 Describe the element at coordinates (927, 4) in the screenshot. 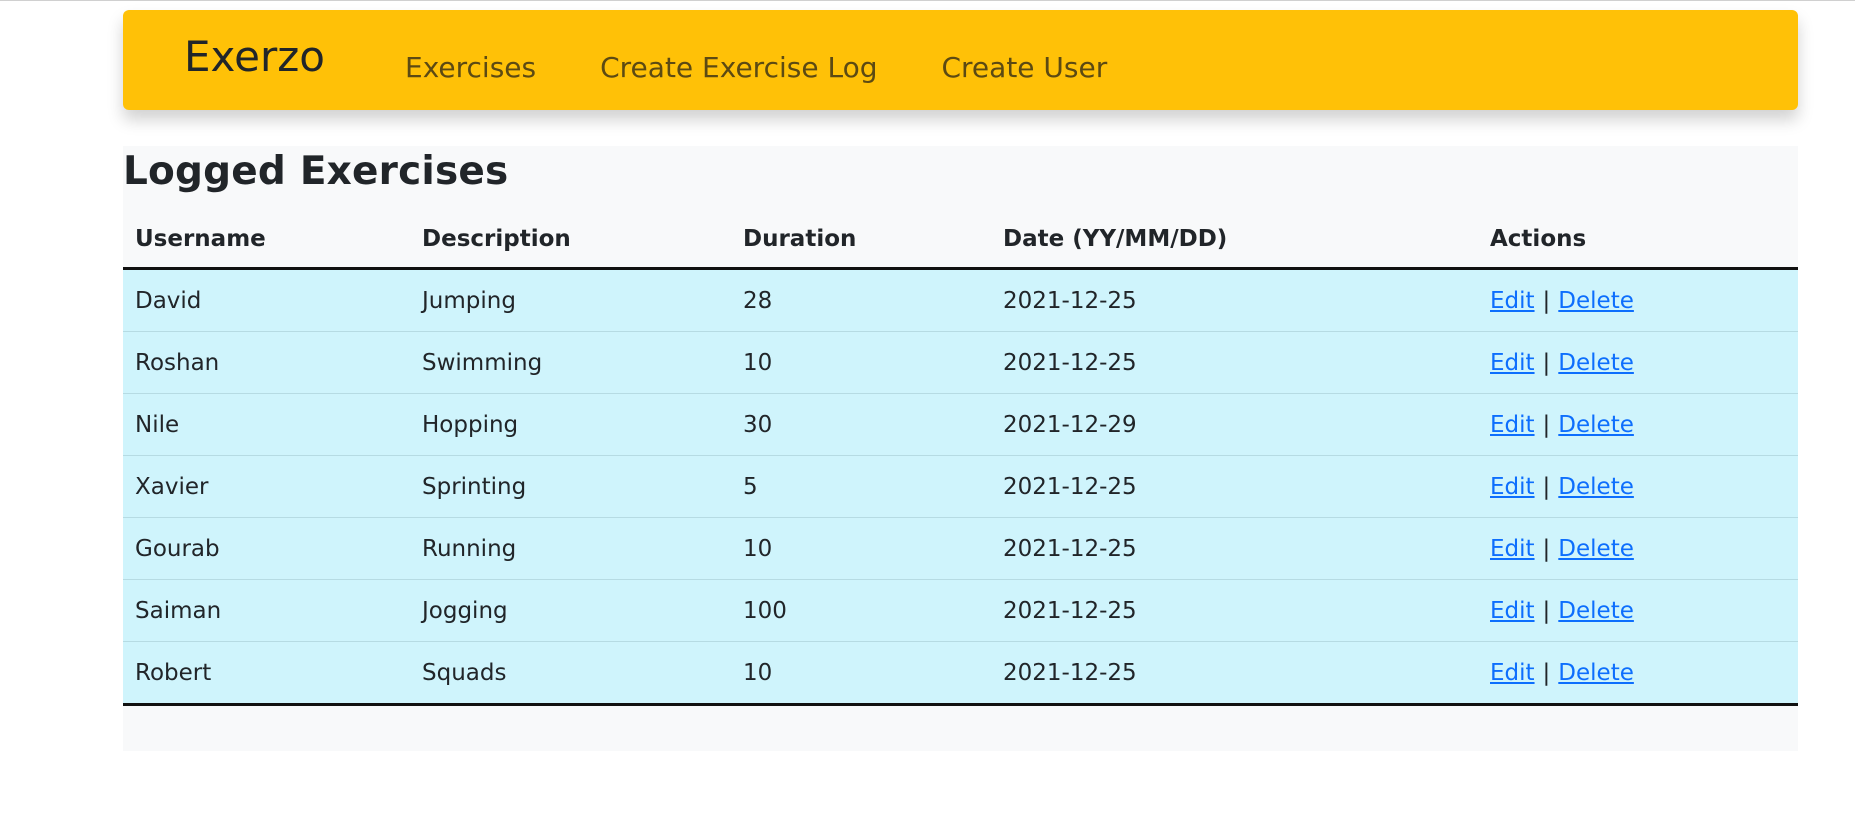

I see `browser-top-border` at that location.